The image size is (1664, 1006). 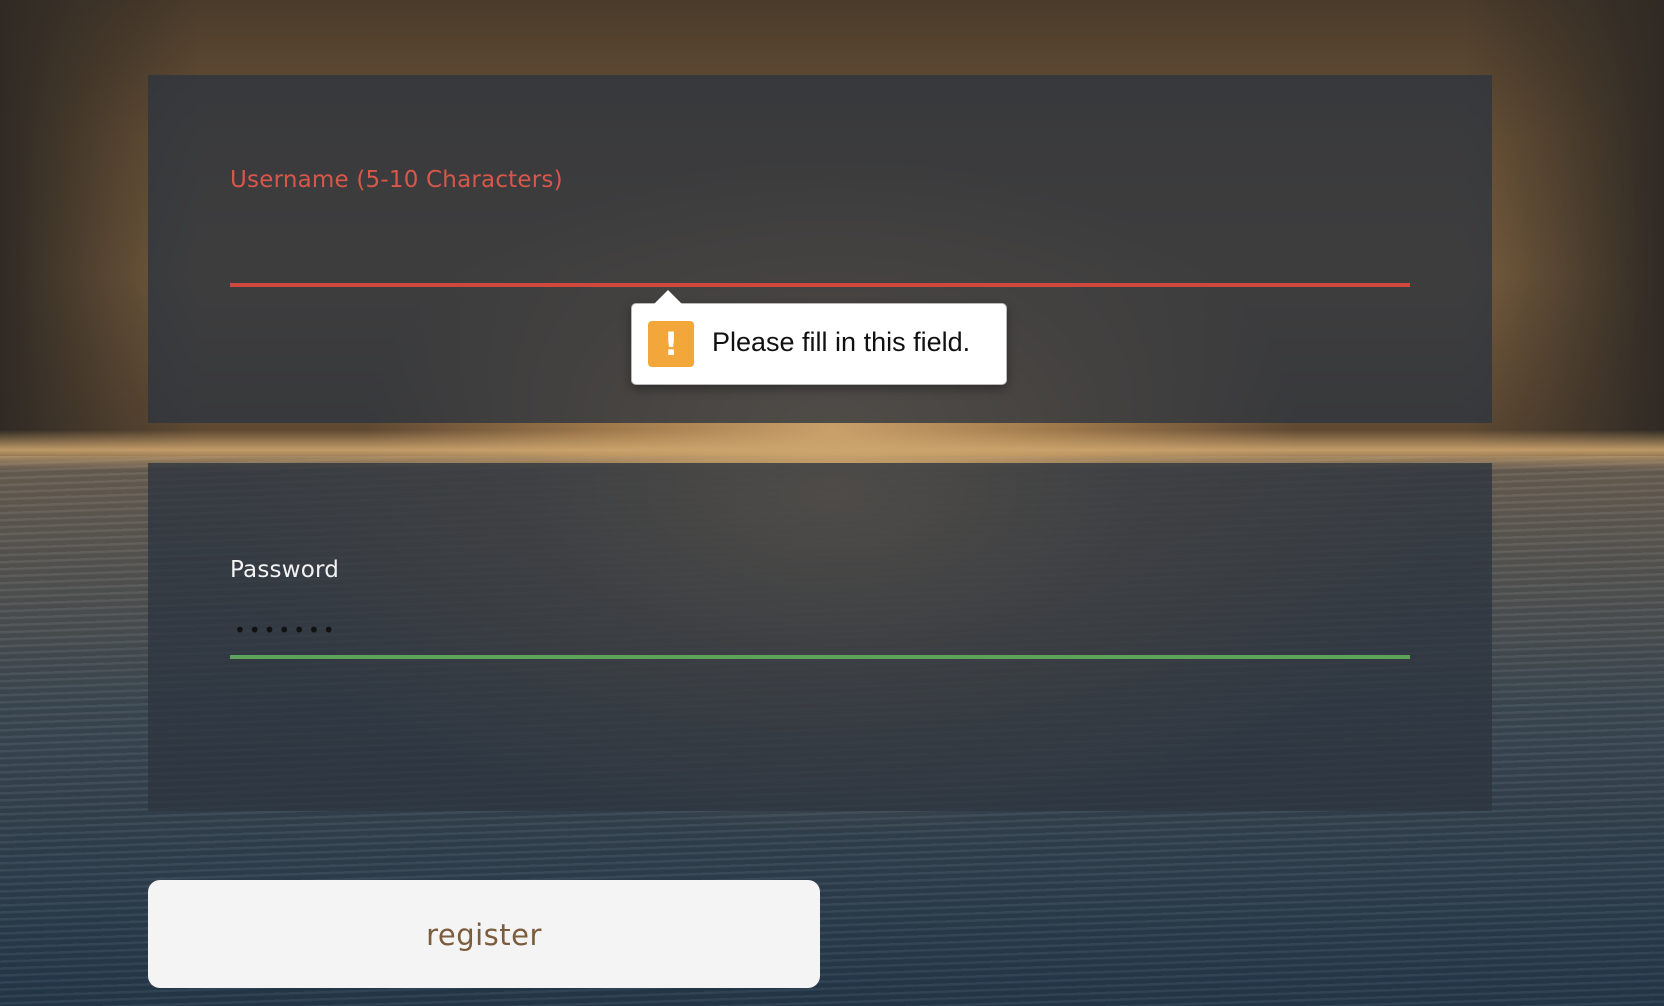 What do you see at coordinates (671, 344) in the screenshot?
I see `warning-icon: !` at bounding box center [671, 344].